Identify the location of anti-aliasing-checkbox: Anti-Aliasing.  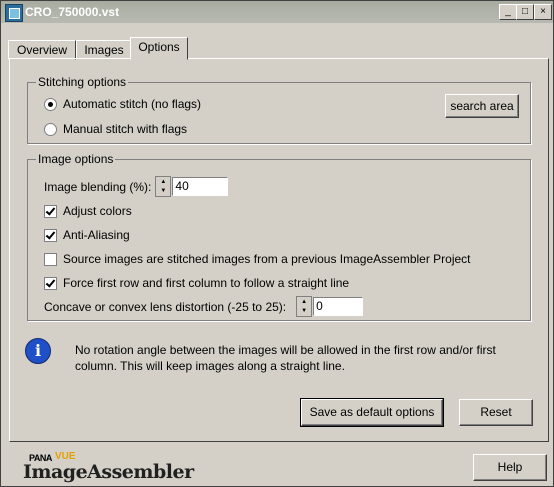
(87, 235).